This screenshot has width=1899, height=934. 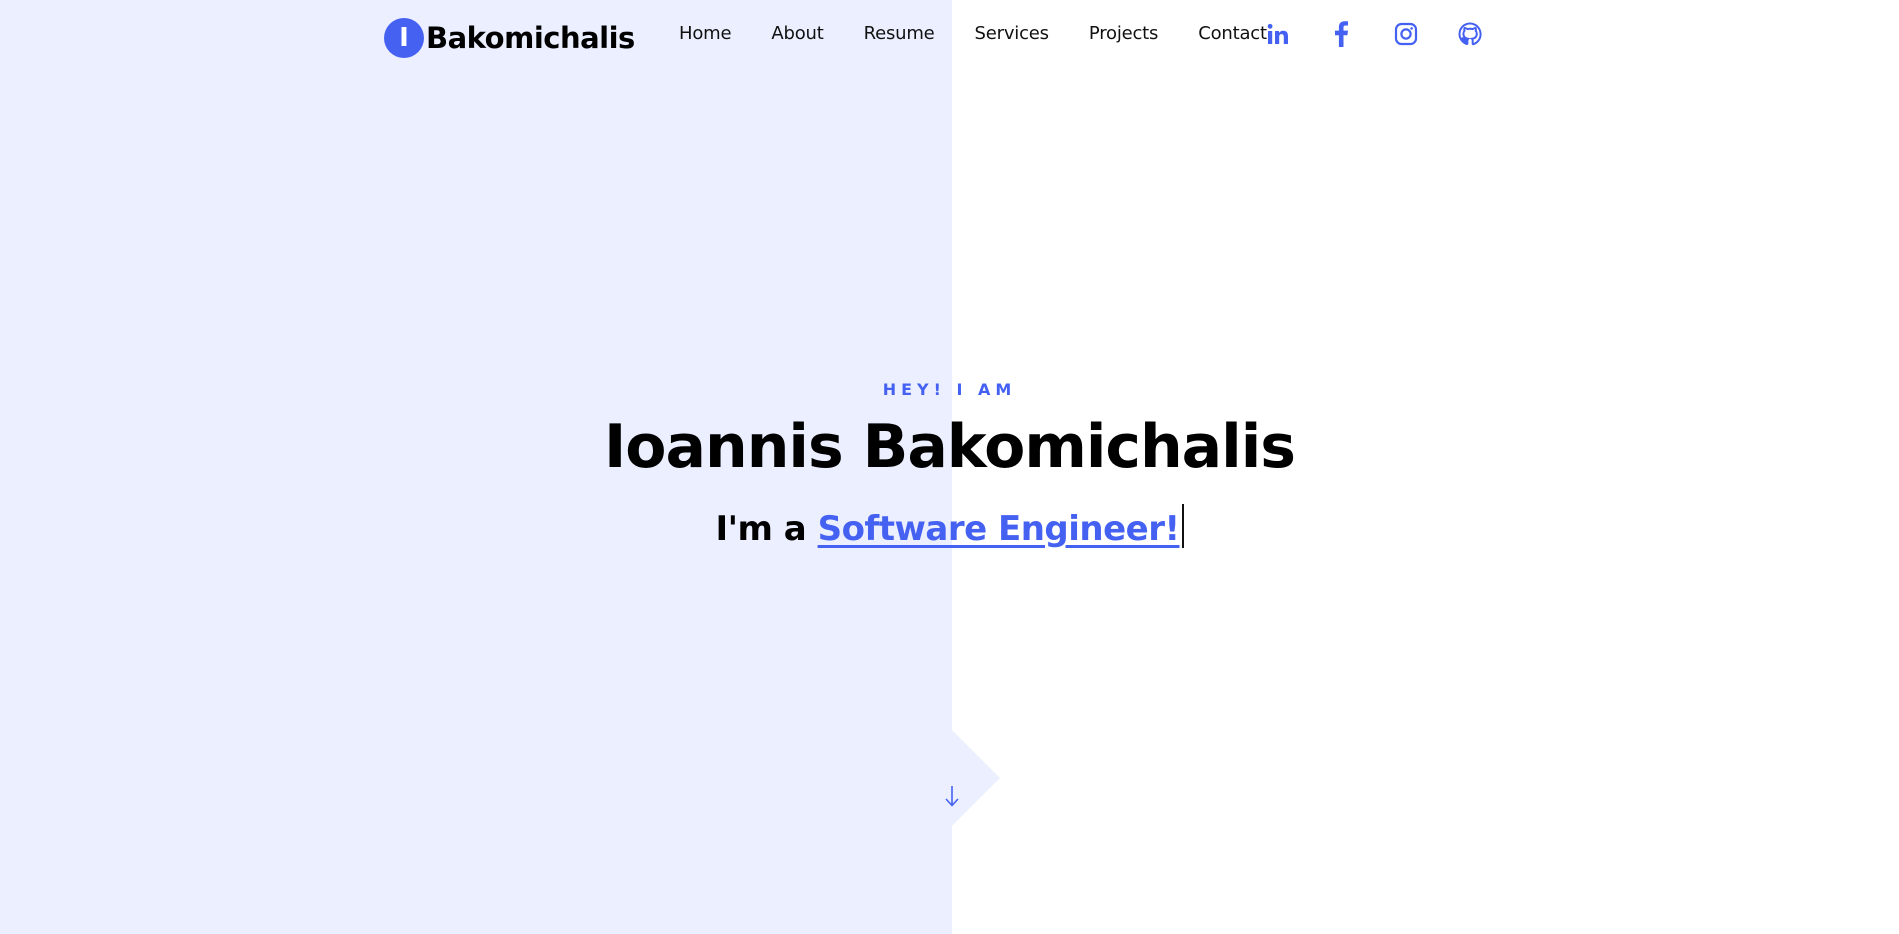 What do you see at coordinates (1124, 34) in the screenshot?
I see `nav-item-projects: Projects` at bounding box center [1124, 34].